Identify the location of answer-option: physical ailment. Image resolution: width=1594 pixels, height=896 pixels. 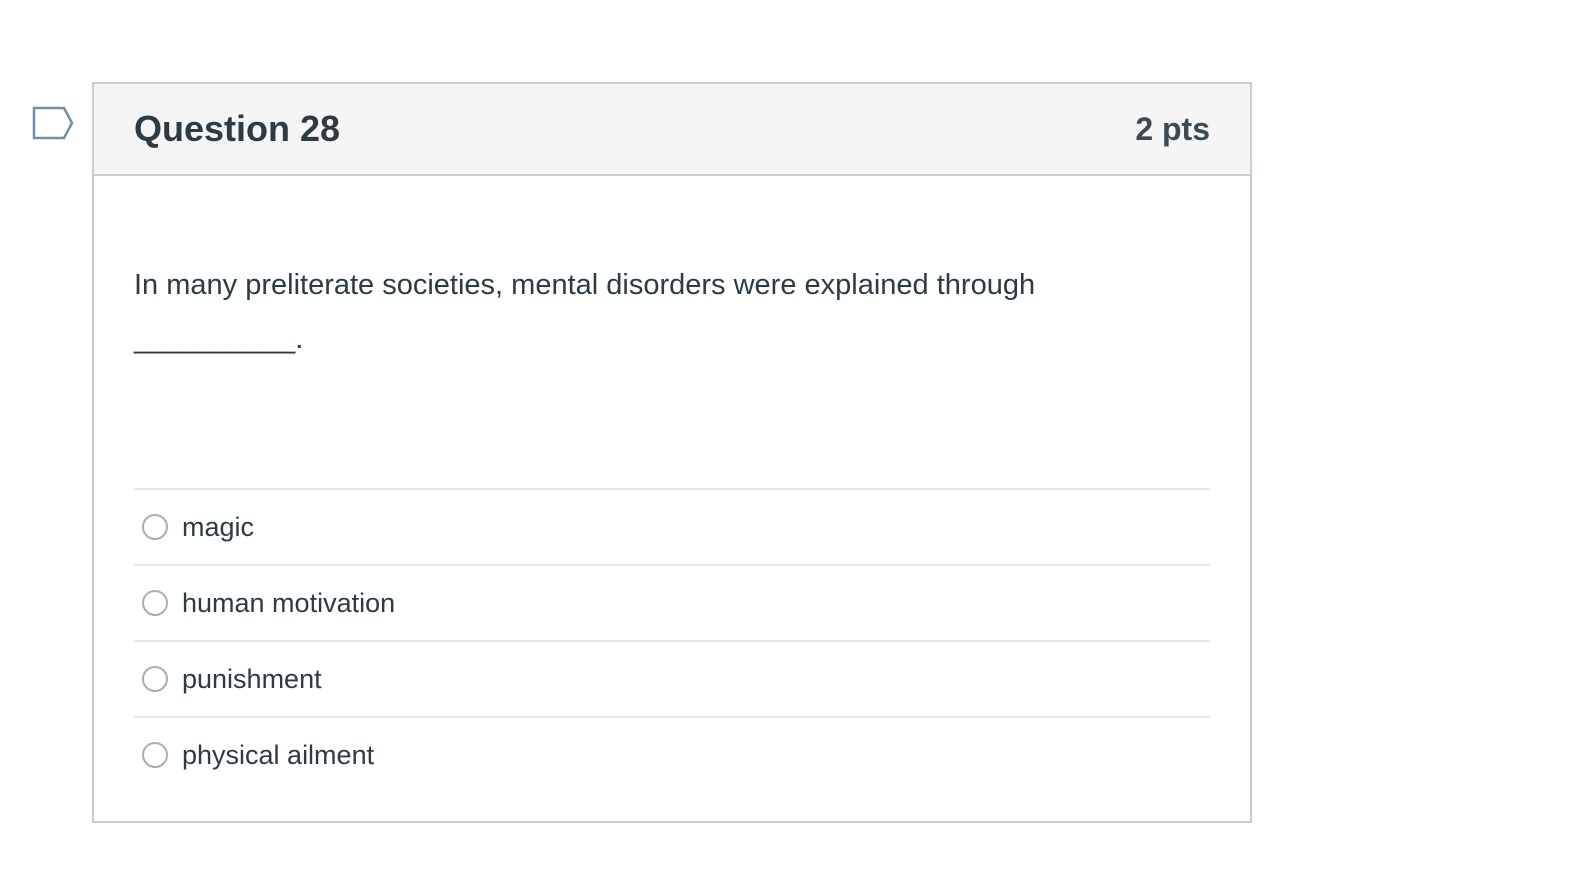
(672, 755).